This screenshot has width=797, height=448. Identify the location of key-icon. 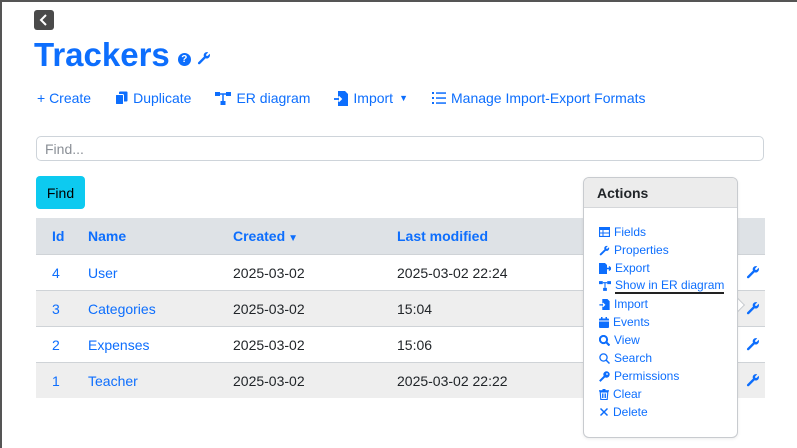
(604, 376).